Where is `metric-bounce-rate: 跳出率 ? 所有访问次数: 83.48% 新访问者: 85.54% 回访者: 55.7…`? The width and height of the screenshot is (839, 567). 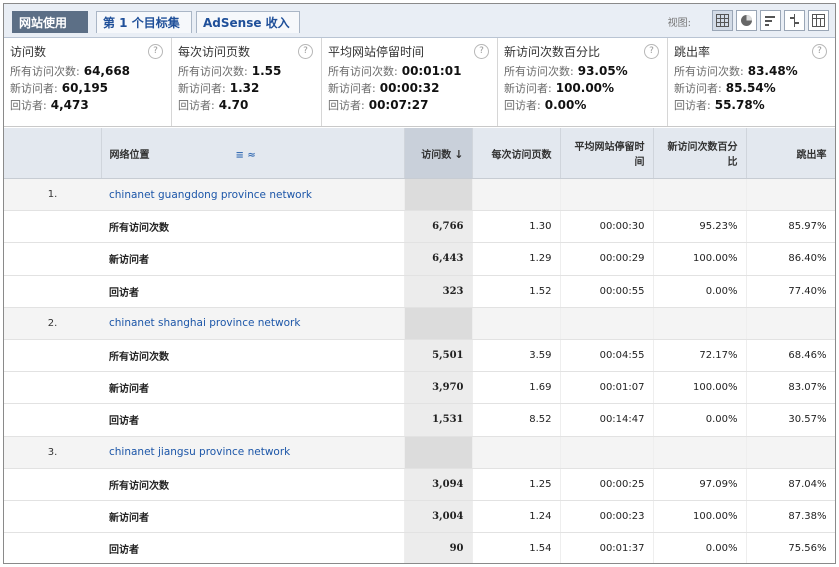 metric-bounce-rate: 跳出率 ? 所有访问次数: 83.48% 新访问者: 85.54% 回访者: 55.7… is located at coordinates (751, 82).